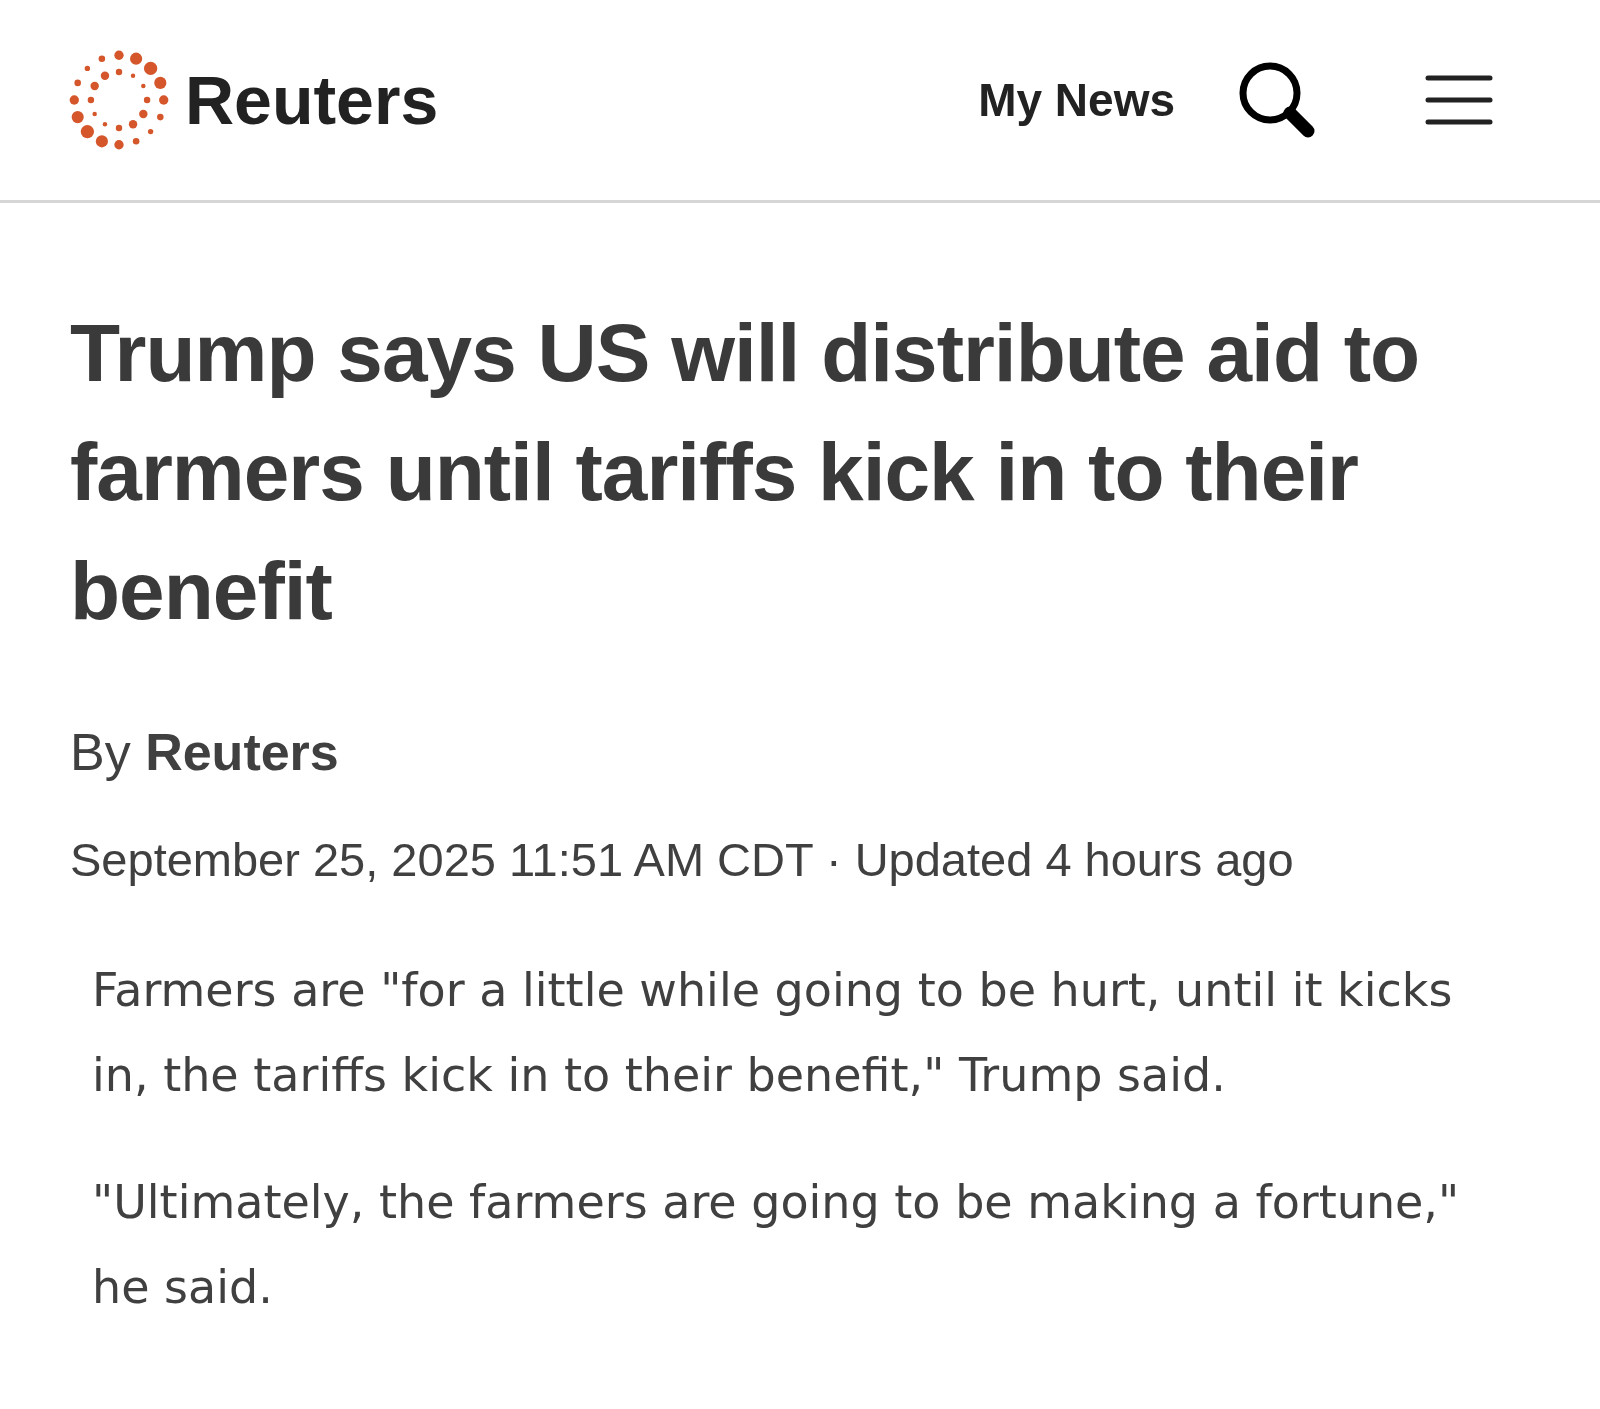 This screenshot has height=1409, width=1600. I want to click on search-icon, so click(1277, 100).